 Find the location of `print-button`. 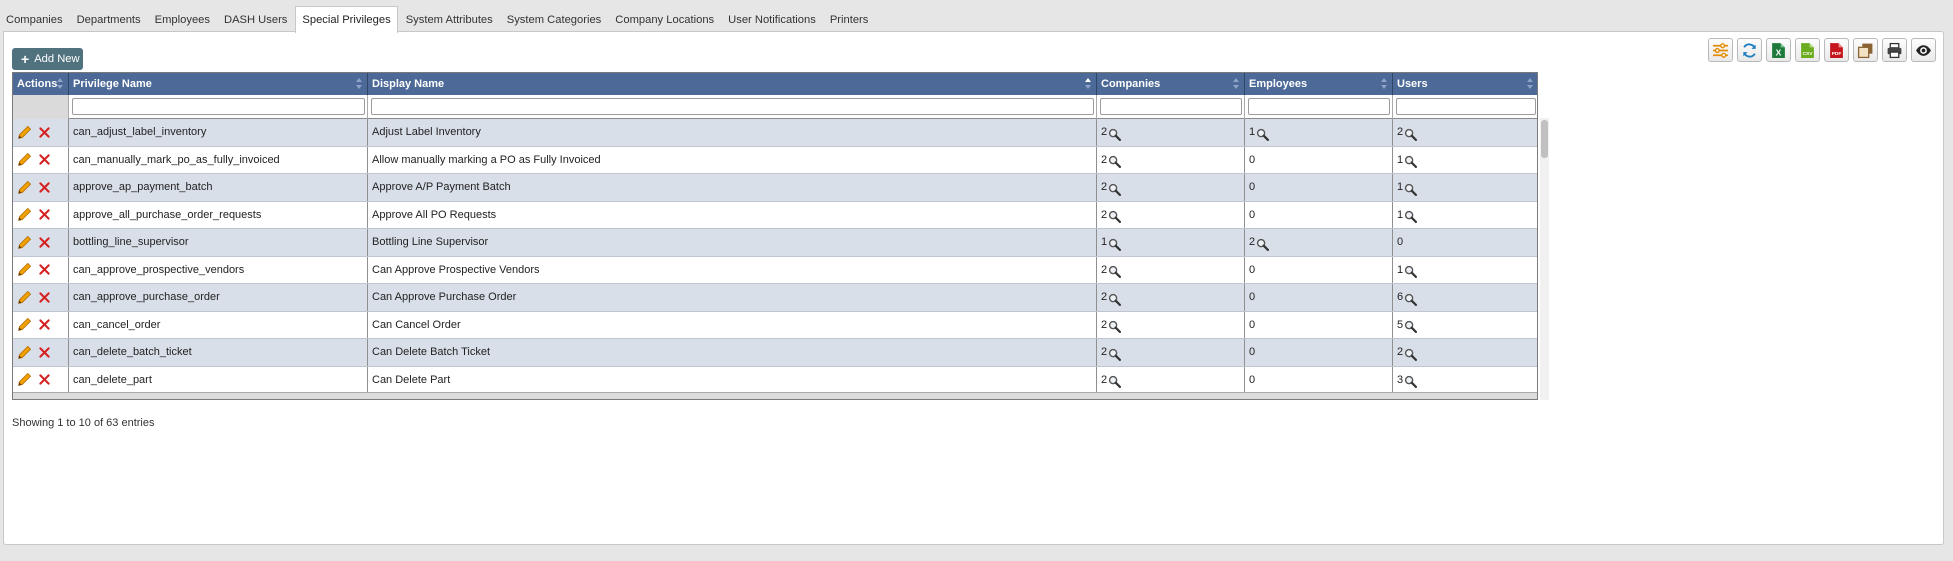

print-button is located at coordinates (1894, 50).